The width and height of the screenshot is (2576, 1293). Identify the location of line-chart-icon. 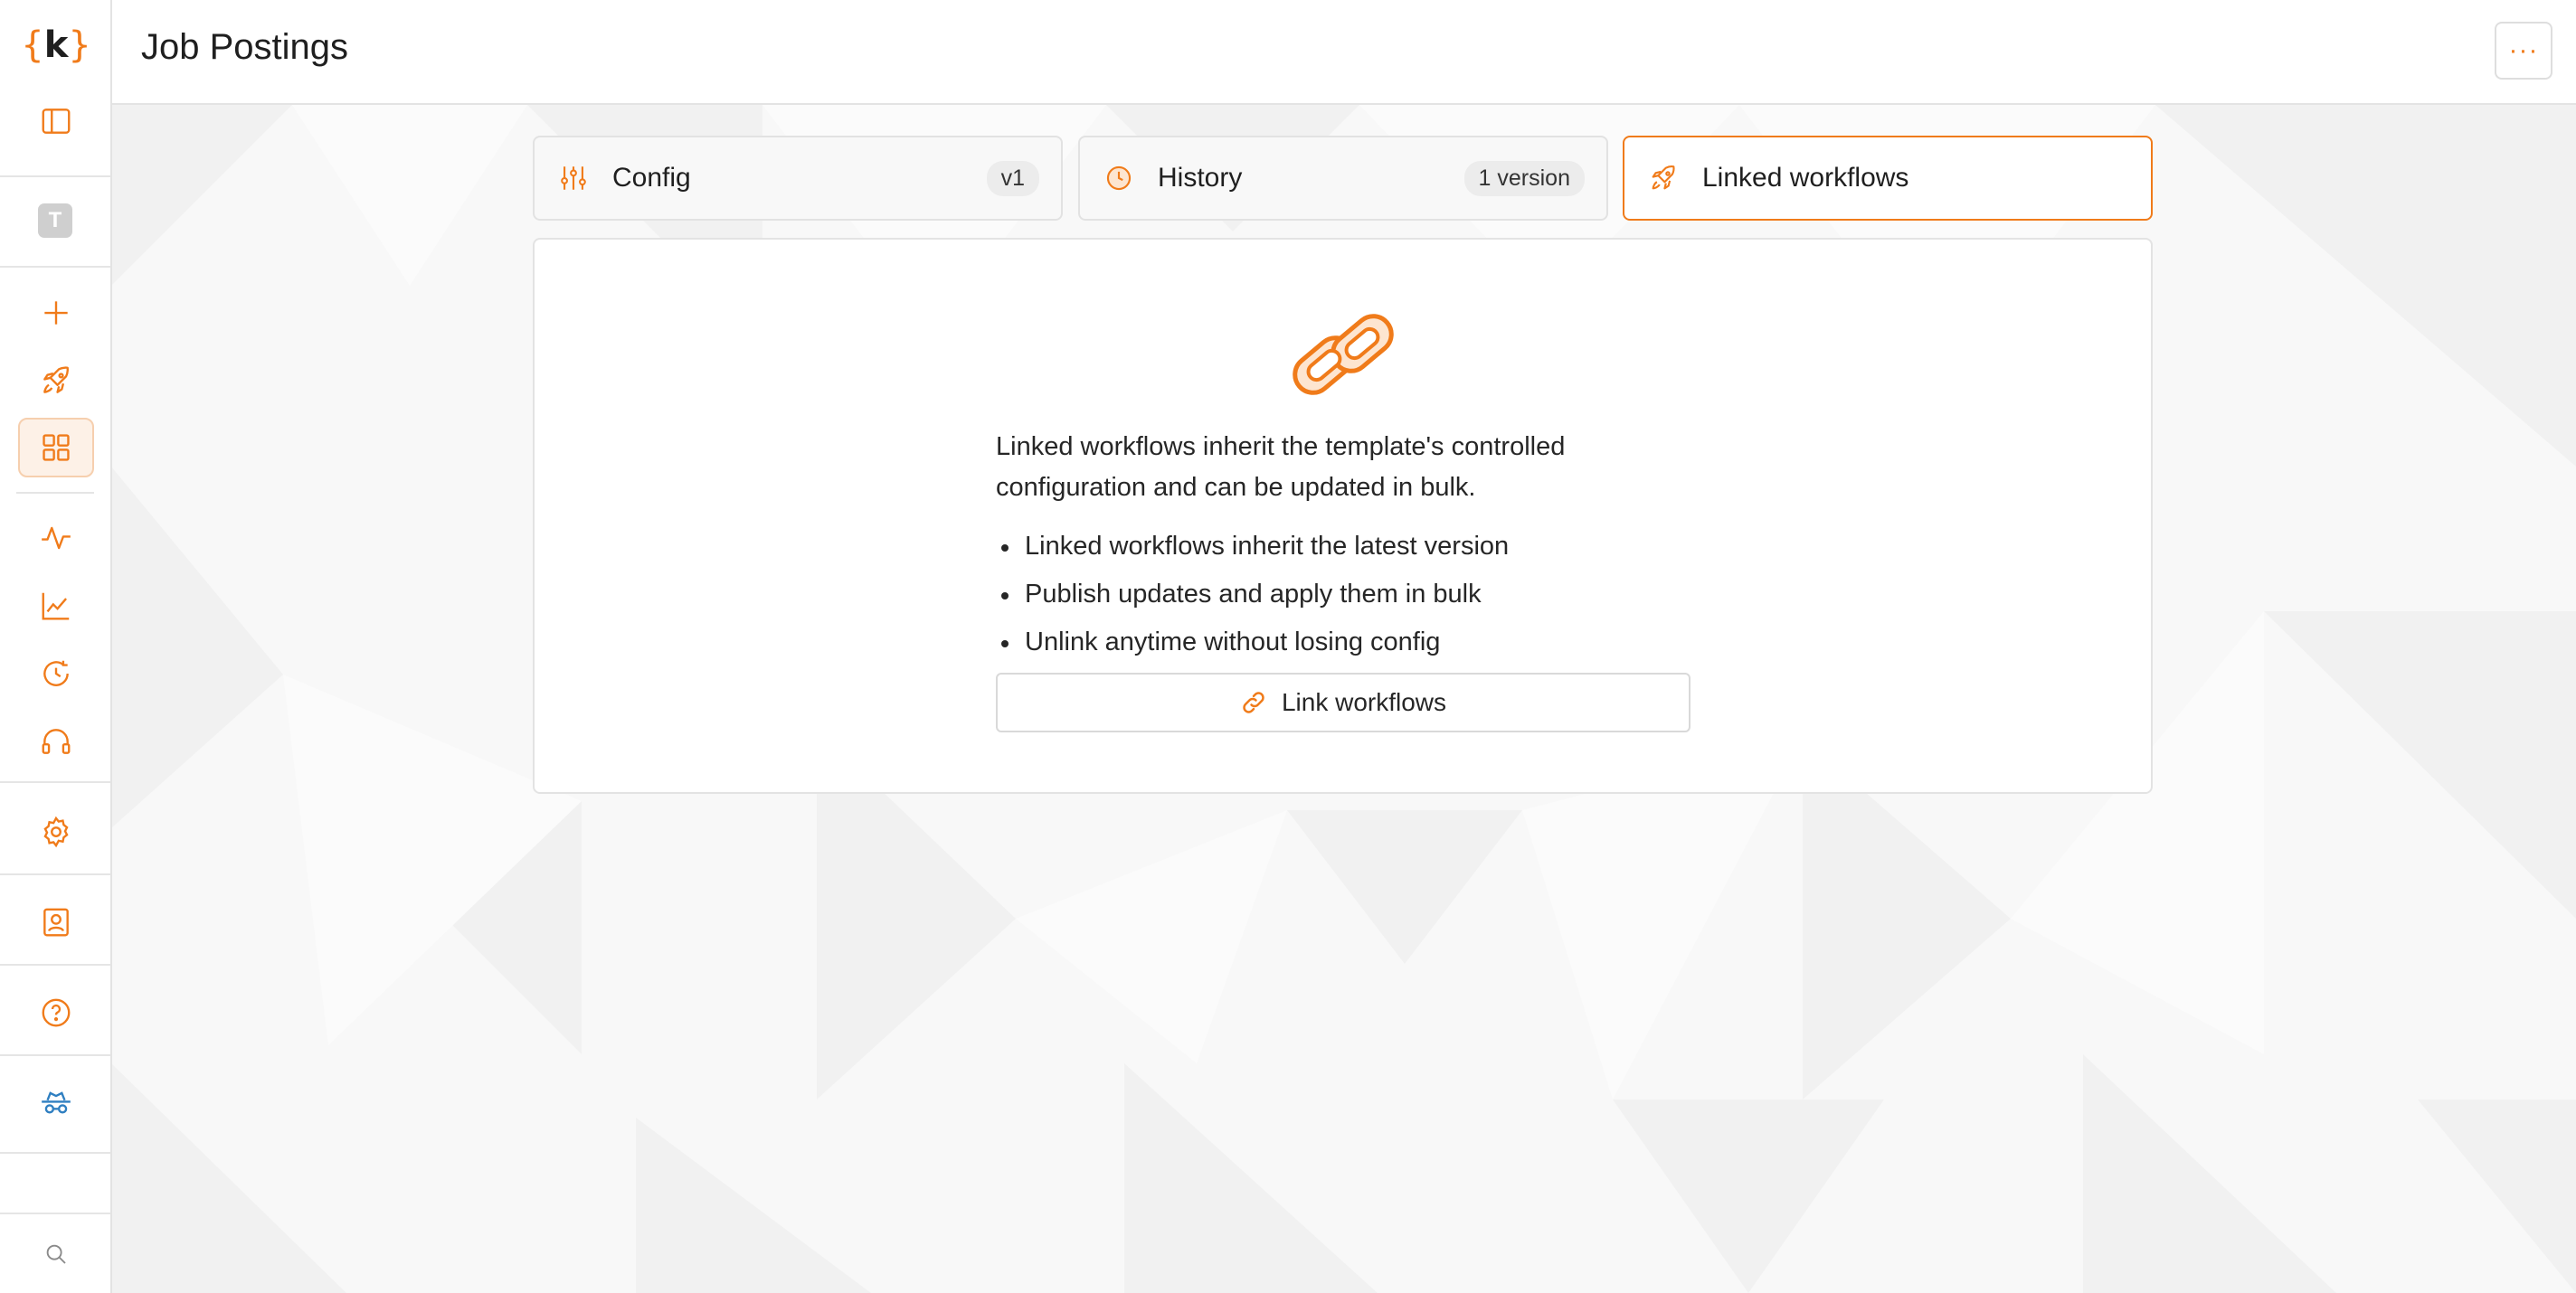
(56, 606).